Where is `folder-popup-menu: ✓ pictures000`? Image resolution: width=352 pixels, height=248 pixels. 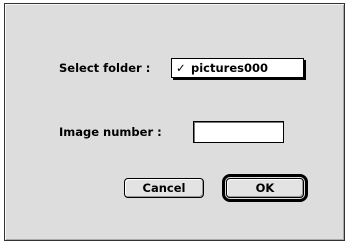 folder-popup-menu: ✓ pictures000 is located at coordinates (237, 68).